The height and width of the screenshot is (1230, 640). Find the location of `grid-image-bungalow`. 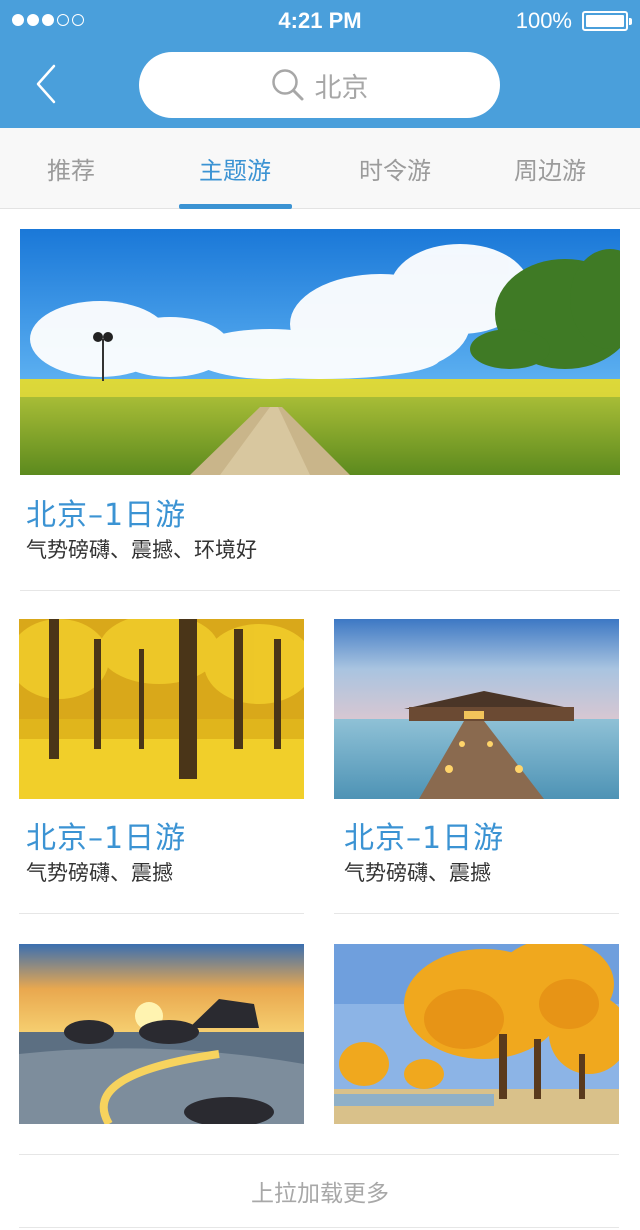

grid-image-bungalow is located at coordinates (476, 709).